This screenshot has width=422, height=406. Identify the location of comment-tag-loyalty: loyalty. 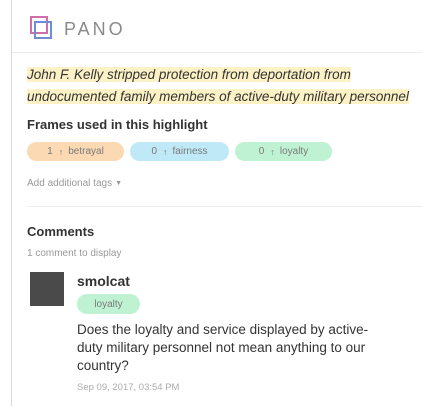
(108, 304).